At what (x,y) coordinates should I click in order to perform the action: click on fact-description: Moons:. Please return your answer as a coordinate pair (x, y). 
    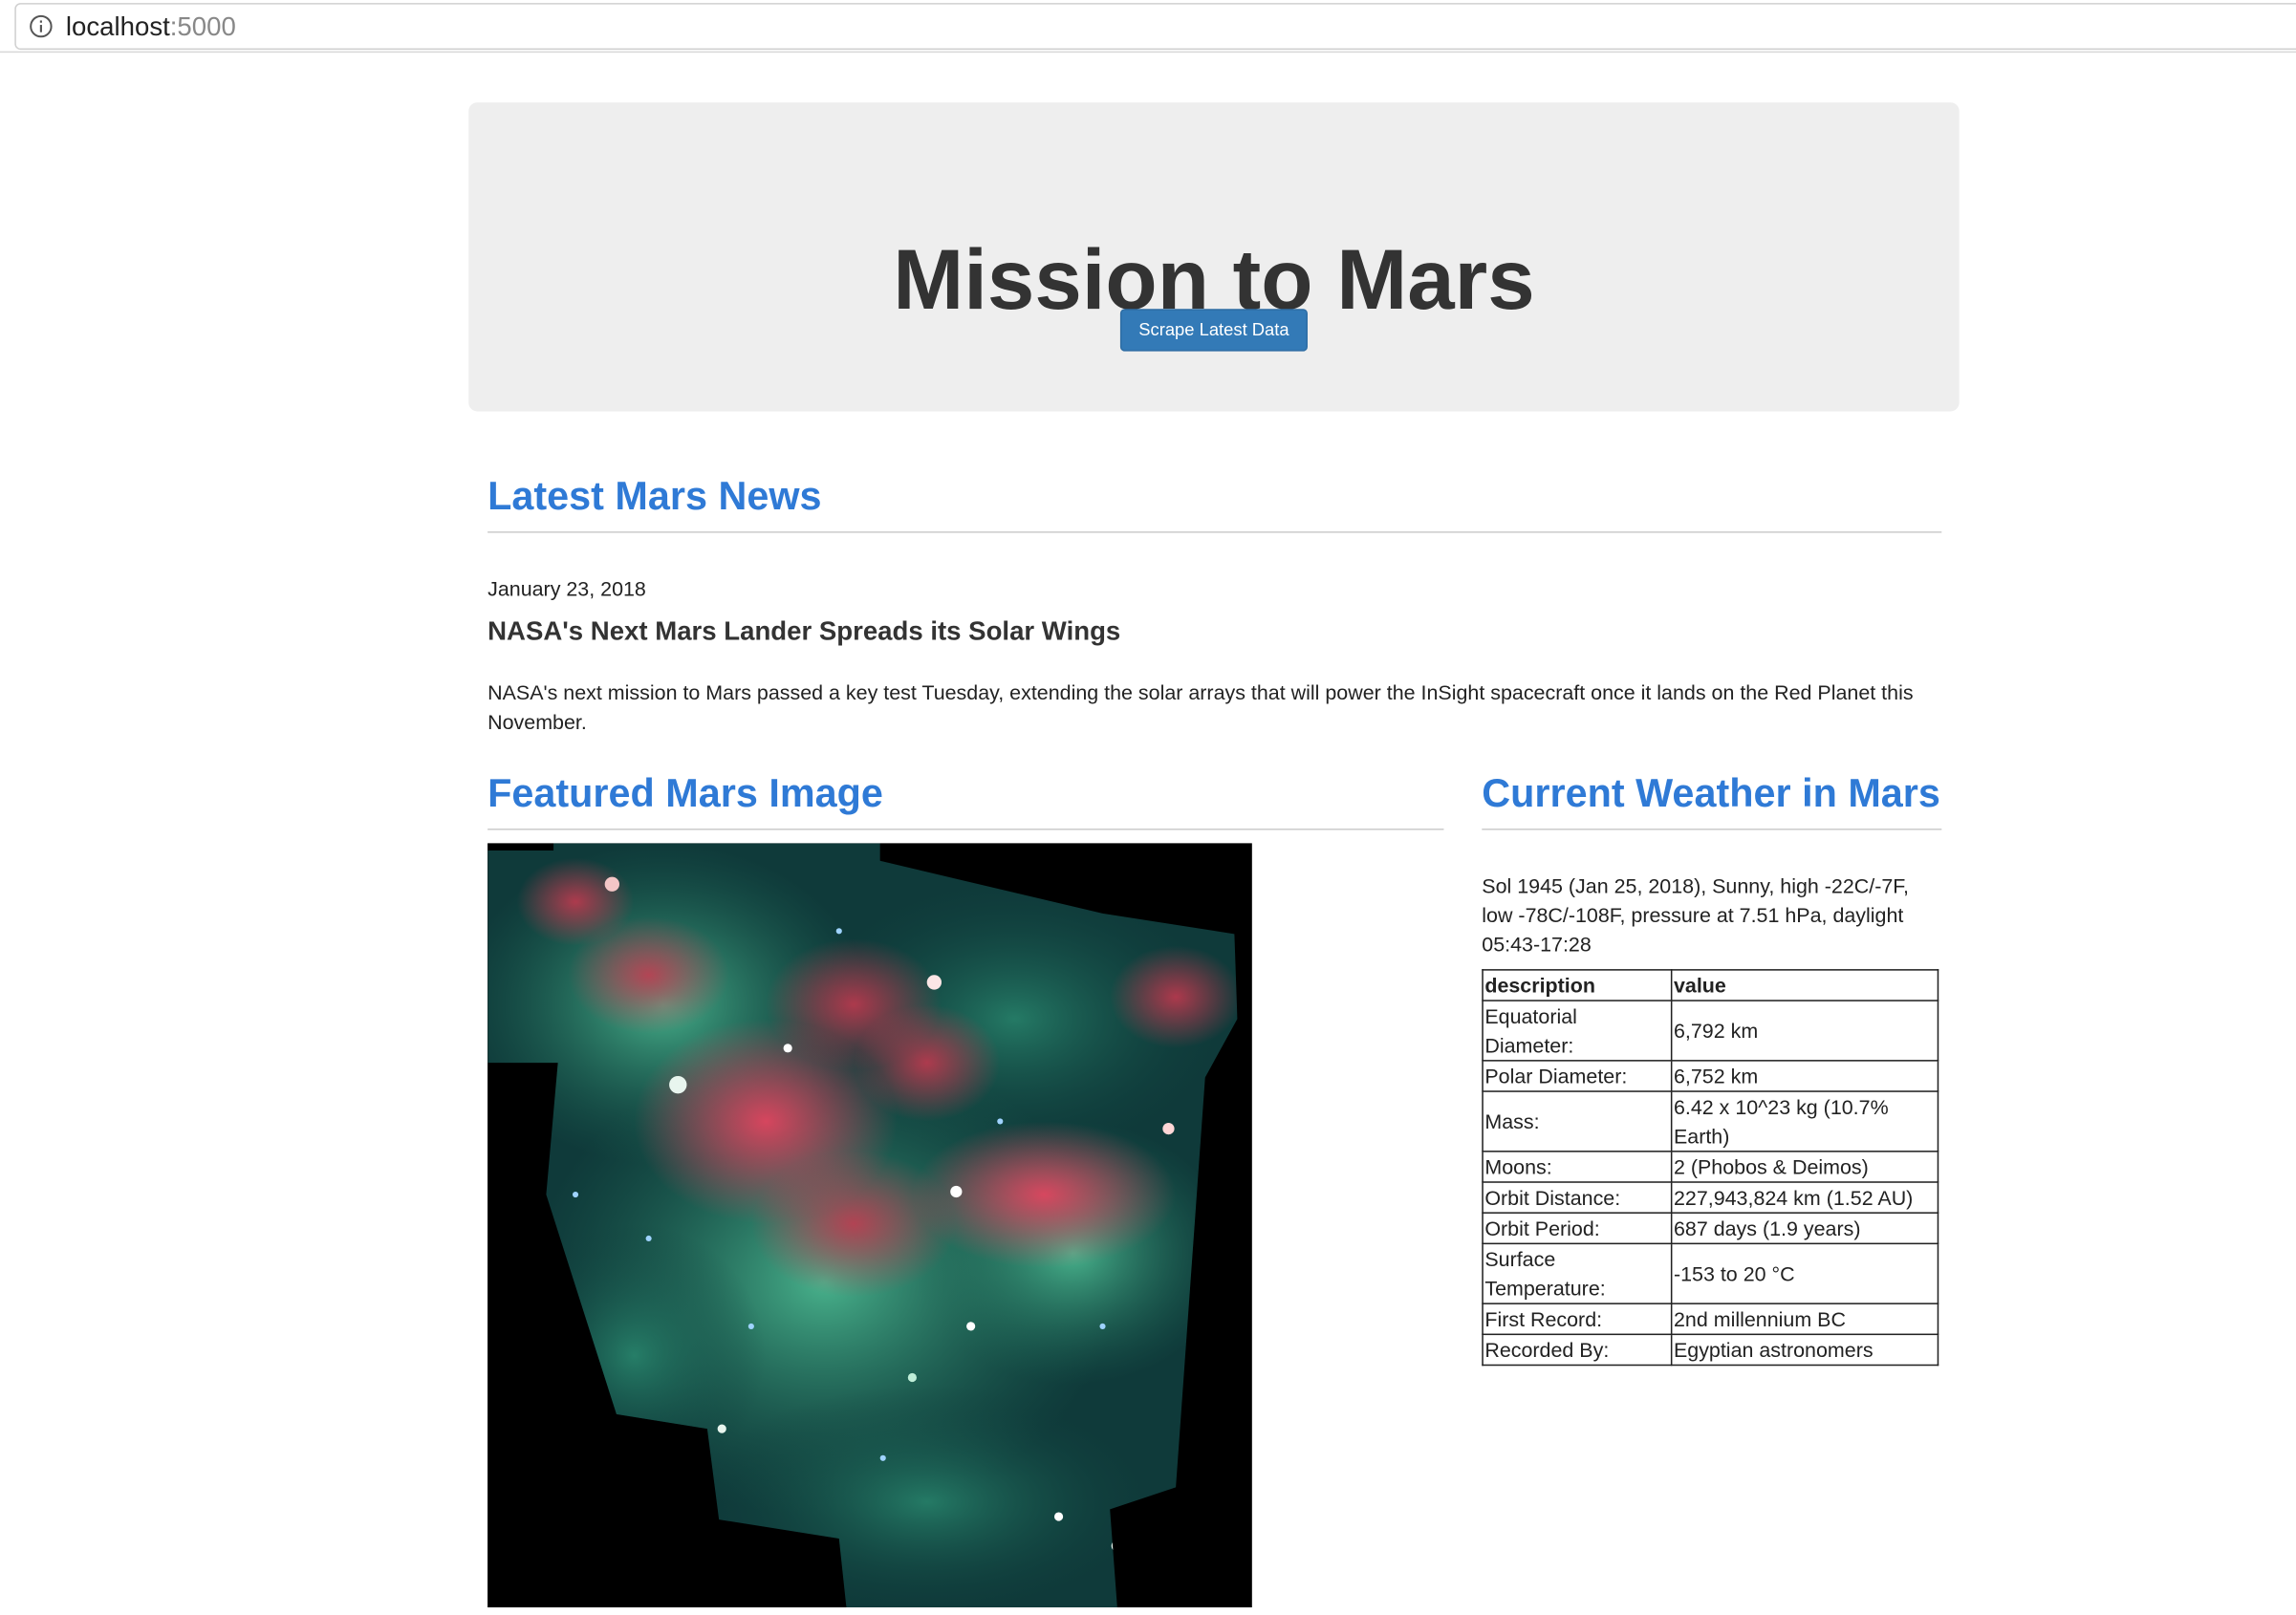
    Looking at the image, I should click on (1577, 1167).